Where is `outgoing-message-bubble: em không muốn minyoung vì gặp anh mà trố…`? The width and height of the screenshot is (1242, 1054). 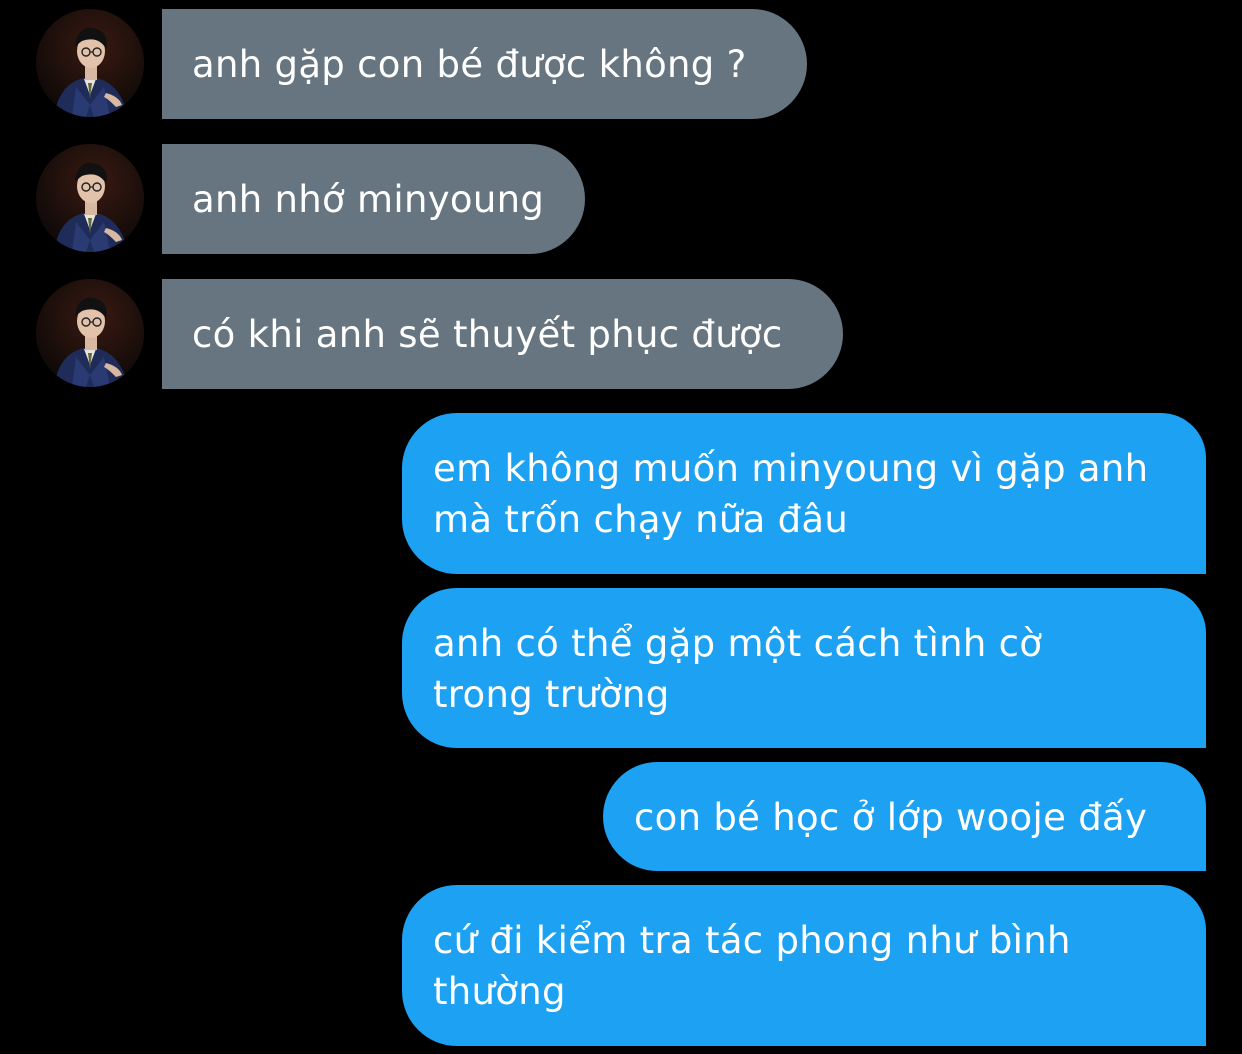
outgoing-message-bubble: em không muốn minyoung vì gặp anh mà trố… is located at coordinates (804, 493).